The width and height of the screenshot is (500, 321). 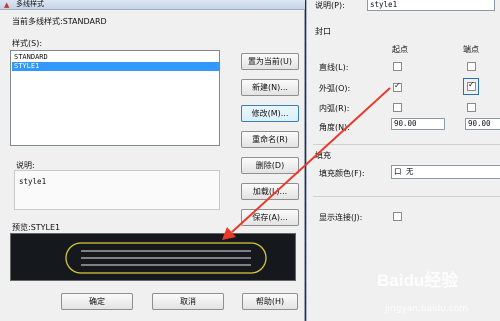 What do you see at coordinates (432, 293) in the screenshot?
I see `watermark: Baidu经验 jingyan.baidu.com` at bounding box center [432, 293].